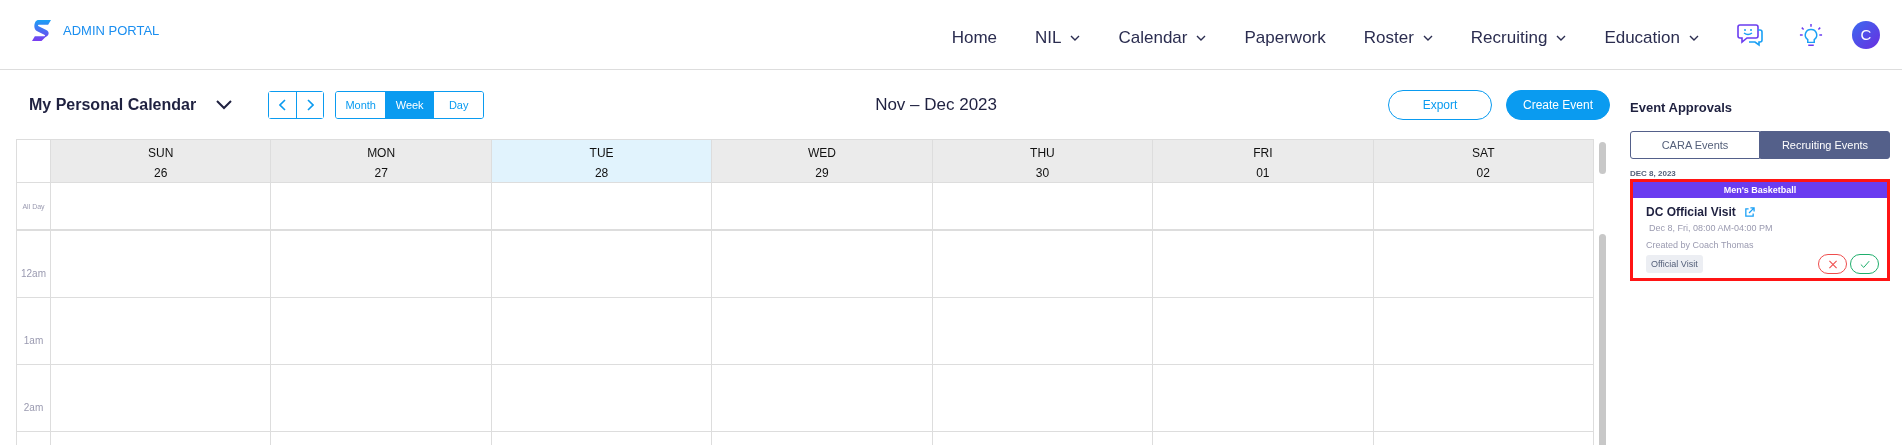 This screenshot has width=1902, height=445. What do you see at coordinates (1760, 190) in the screenshot?
I see `team-banner: Men's Basketball` at bounding box center [1760, 190].